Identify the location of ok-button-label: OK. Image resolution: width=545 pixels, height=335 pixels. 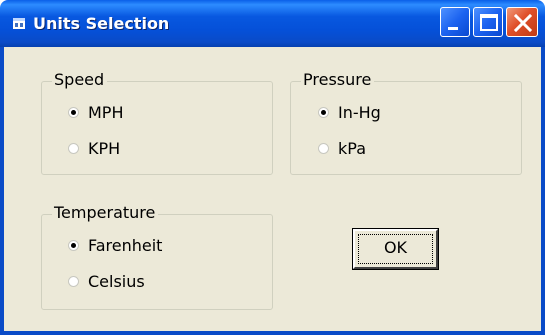
(395, 247).